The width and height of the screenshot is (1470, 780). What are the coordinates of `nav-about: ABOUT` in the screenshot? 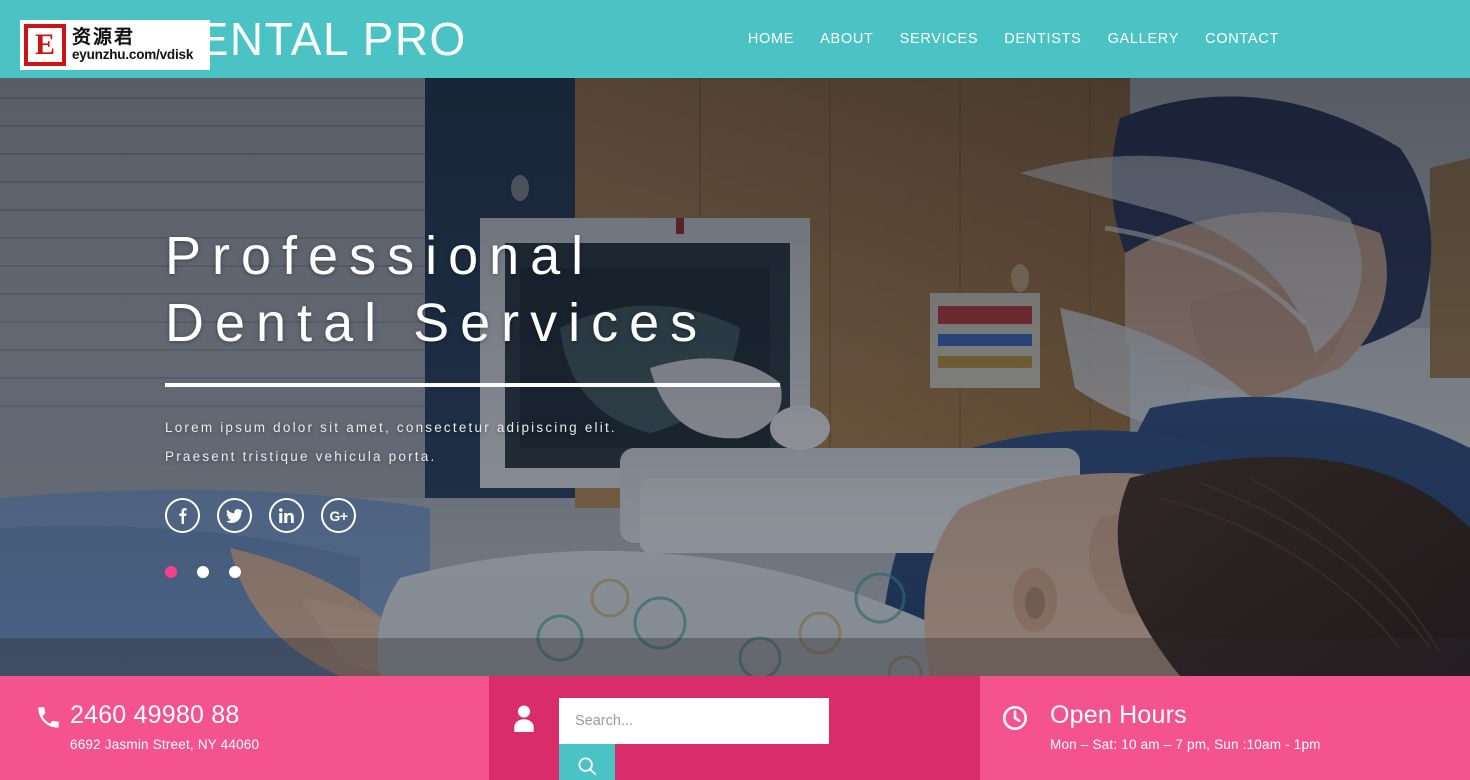 It's located at (846, 39).